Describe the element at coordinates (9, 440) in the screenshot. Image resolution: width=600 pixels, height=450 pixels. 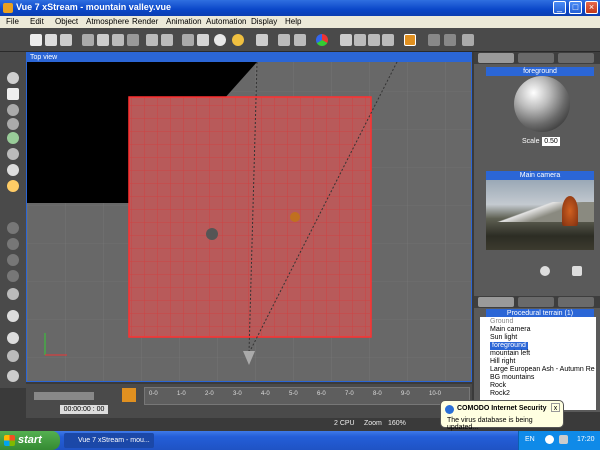
I see `windows-flag-icon` at that location.